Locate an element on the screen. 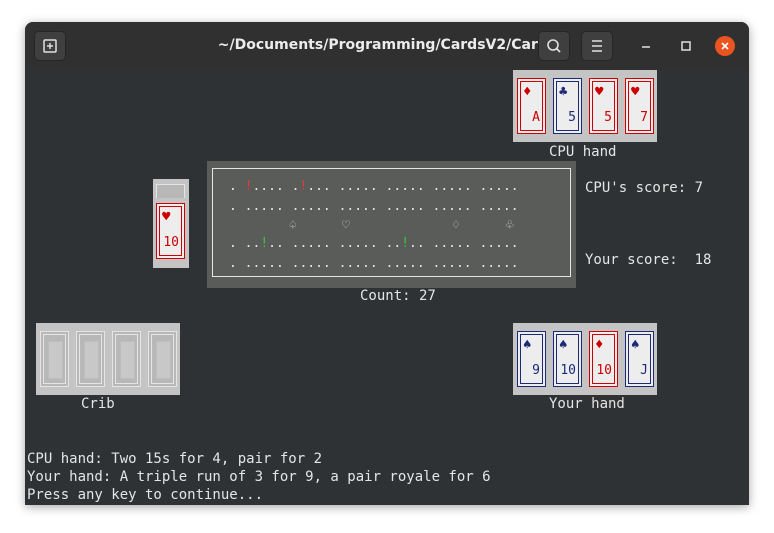 This screenshot has width=774, height=533. minimize-button is located at coordinates (646, 46).